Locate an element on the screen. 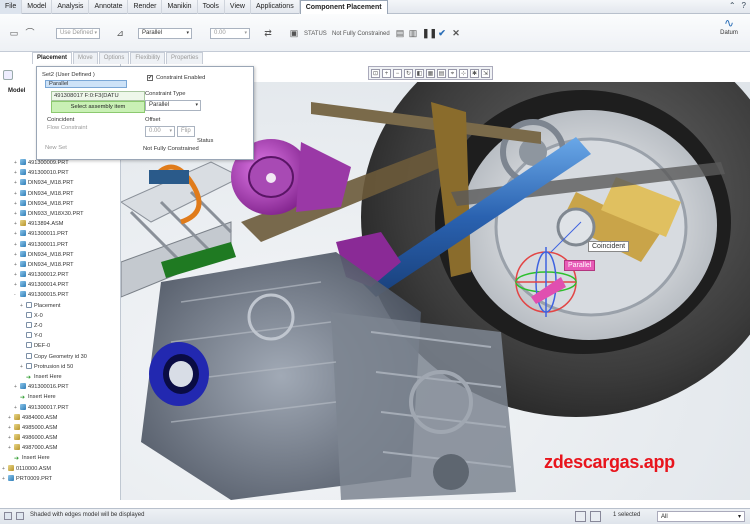 The image size is (750, 524). constraint-pin-icon: ⌒ is located at coordinates (30, 33).